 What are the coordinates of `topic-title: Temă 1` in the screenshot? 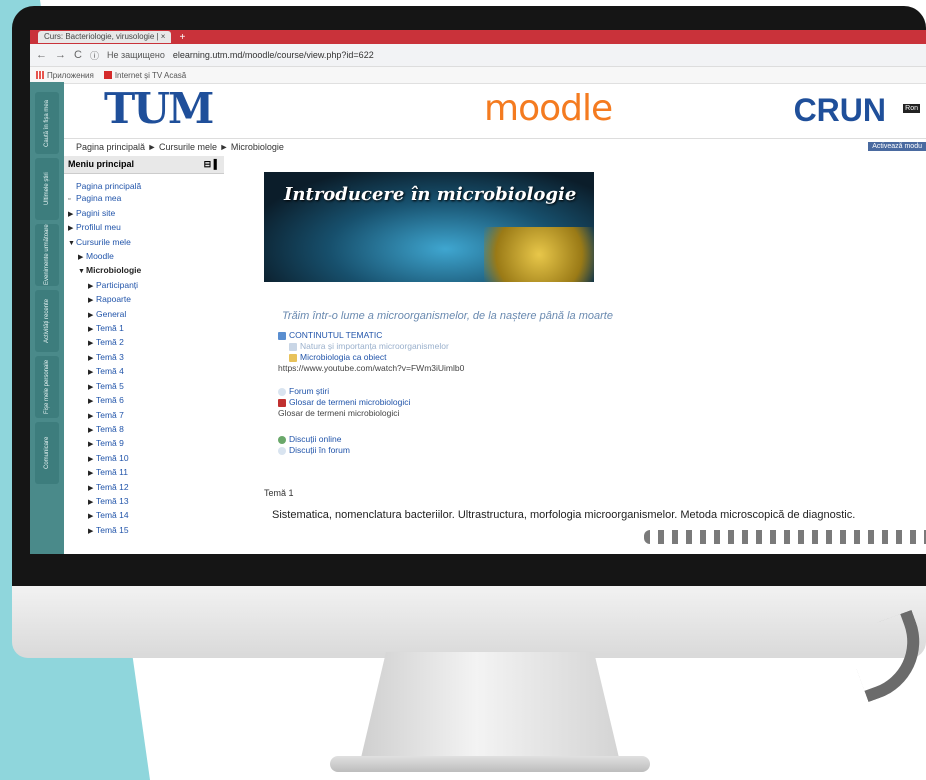 It's located at (279, 493).